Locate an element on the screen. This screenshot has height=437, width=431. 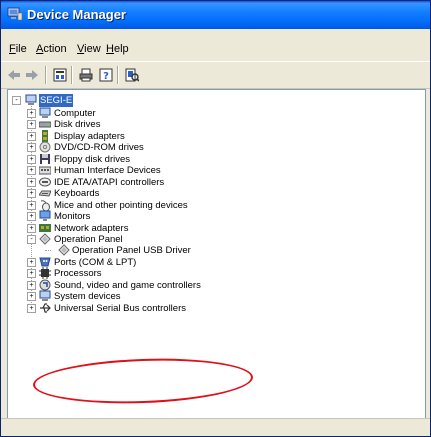
usb-controller-icon is located at coordinates (45, 308).